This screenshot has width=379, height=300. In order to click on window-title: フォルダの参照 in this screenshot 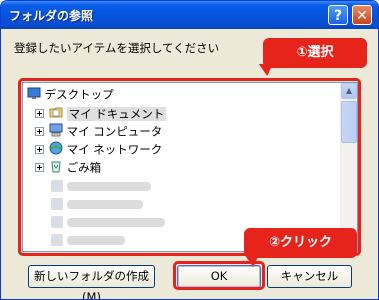, I will do `click(51, 16)`.